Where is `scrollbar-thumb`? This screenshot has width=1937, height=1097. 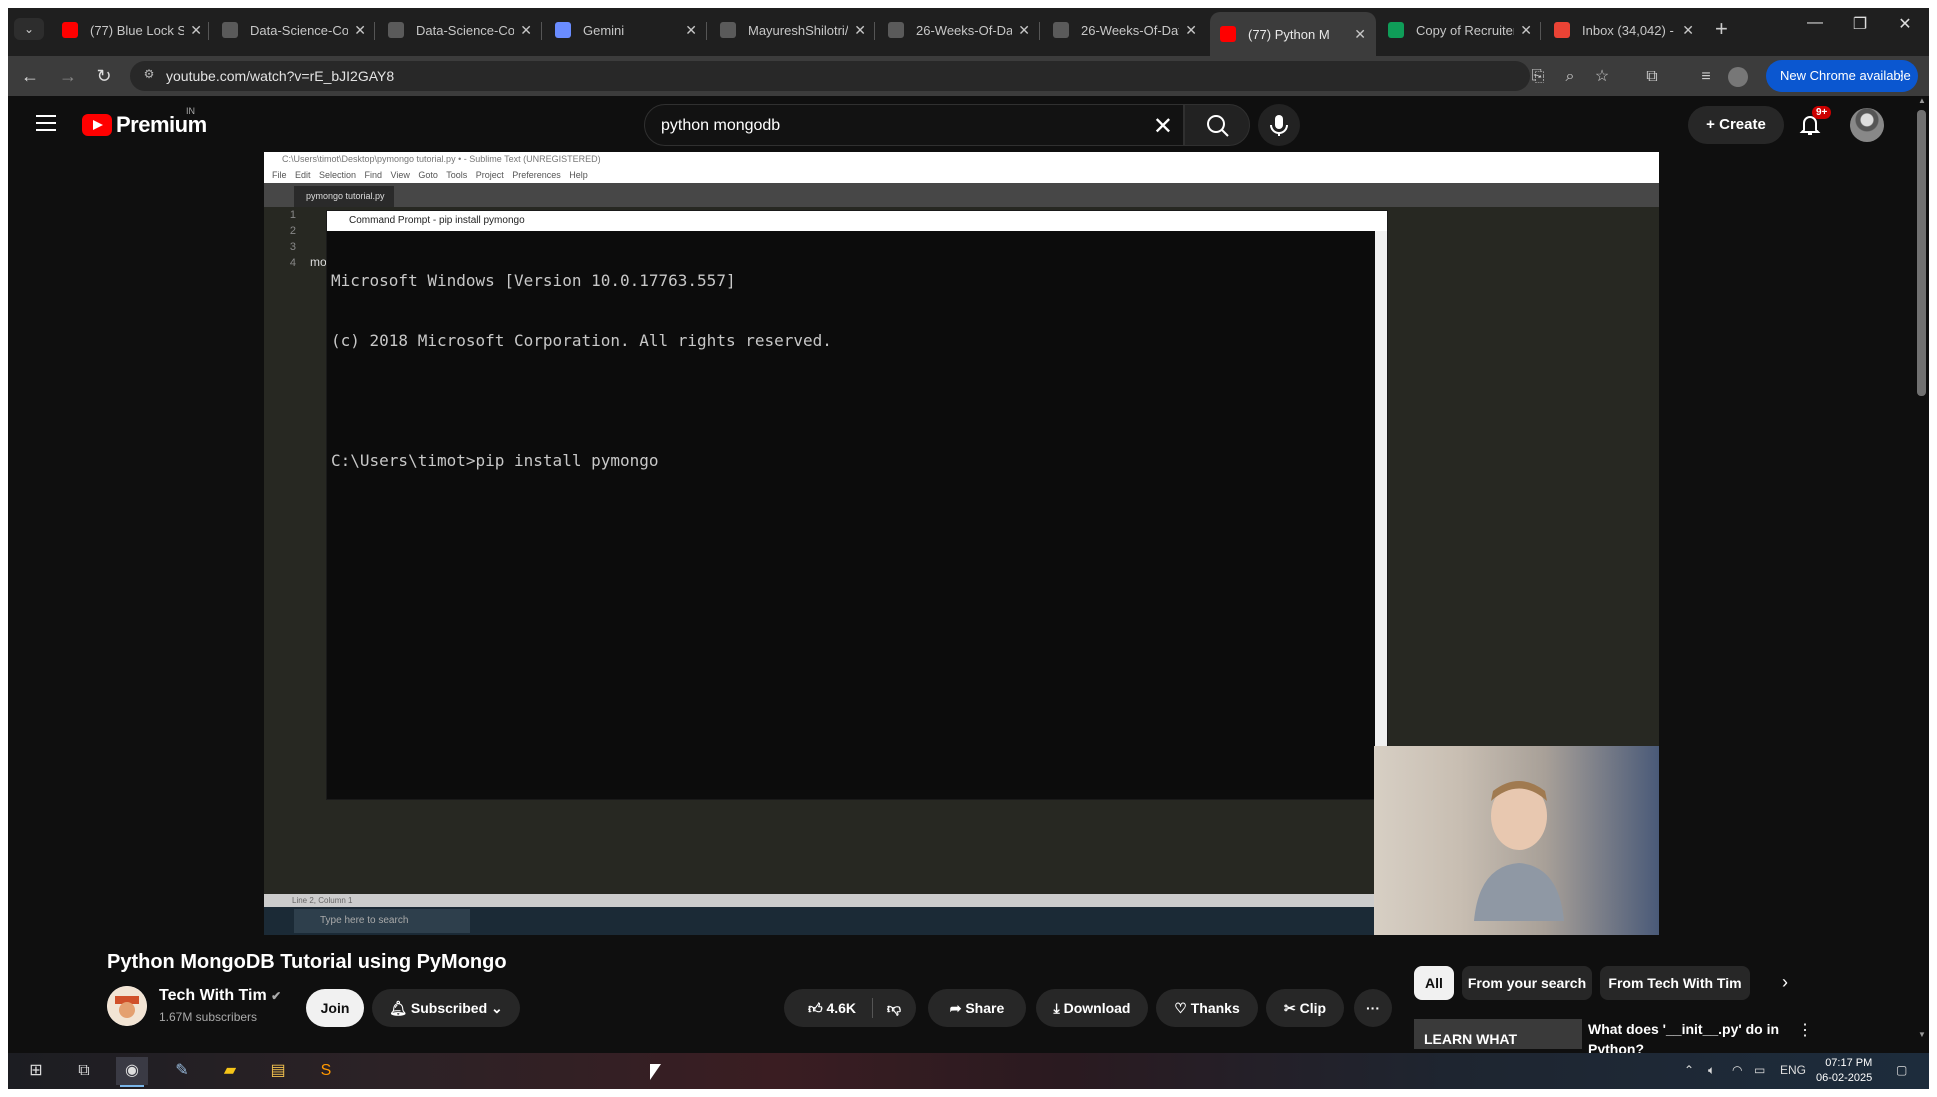 scrollbar-thumb is located at coordinates (1921, 253).